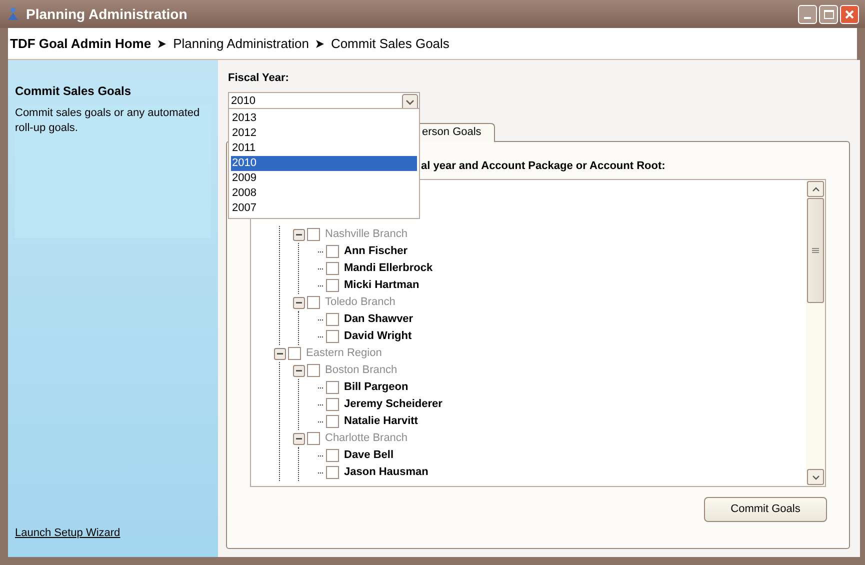 The image size is (865, 565). Describe the element at coordinates (376, 252) in the screenshot. I see `salesperson-label: Ann Fischer` at that location.